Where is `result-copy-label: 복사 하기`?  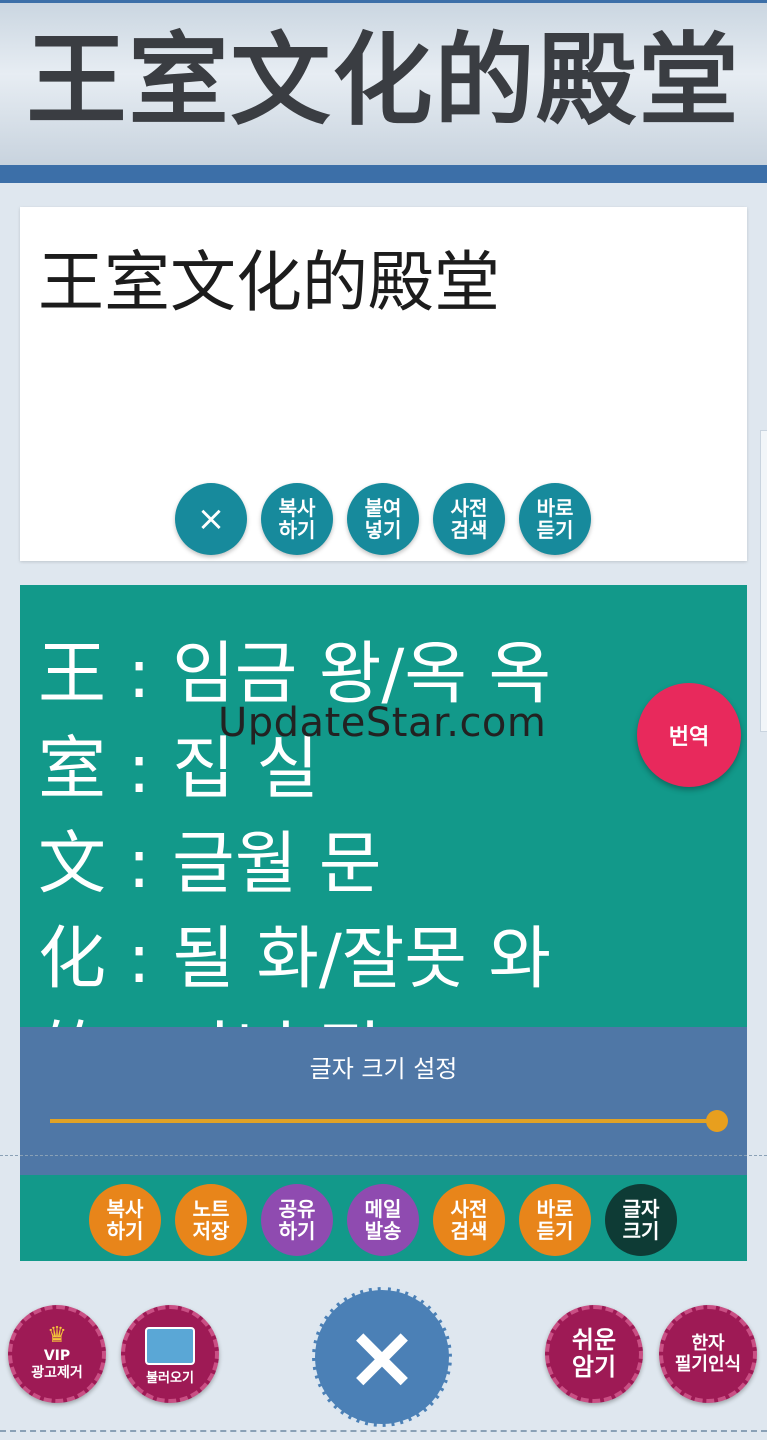 result-copy-label: 복사 하기 is located at coordinates (125, 1220).